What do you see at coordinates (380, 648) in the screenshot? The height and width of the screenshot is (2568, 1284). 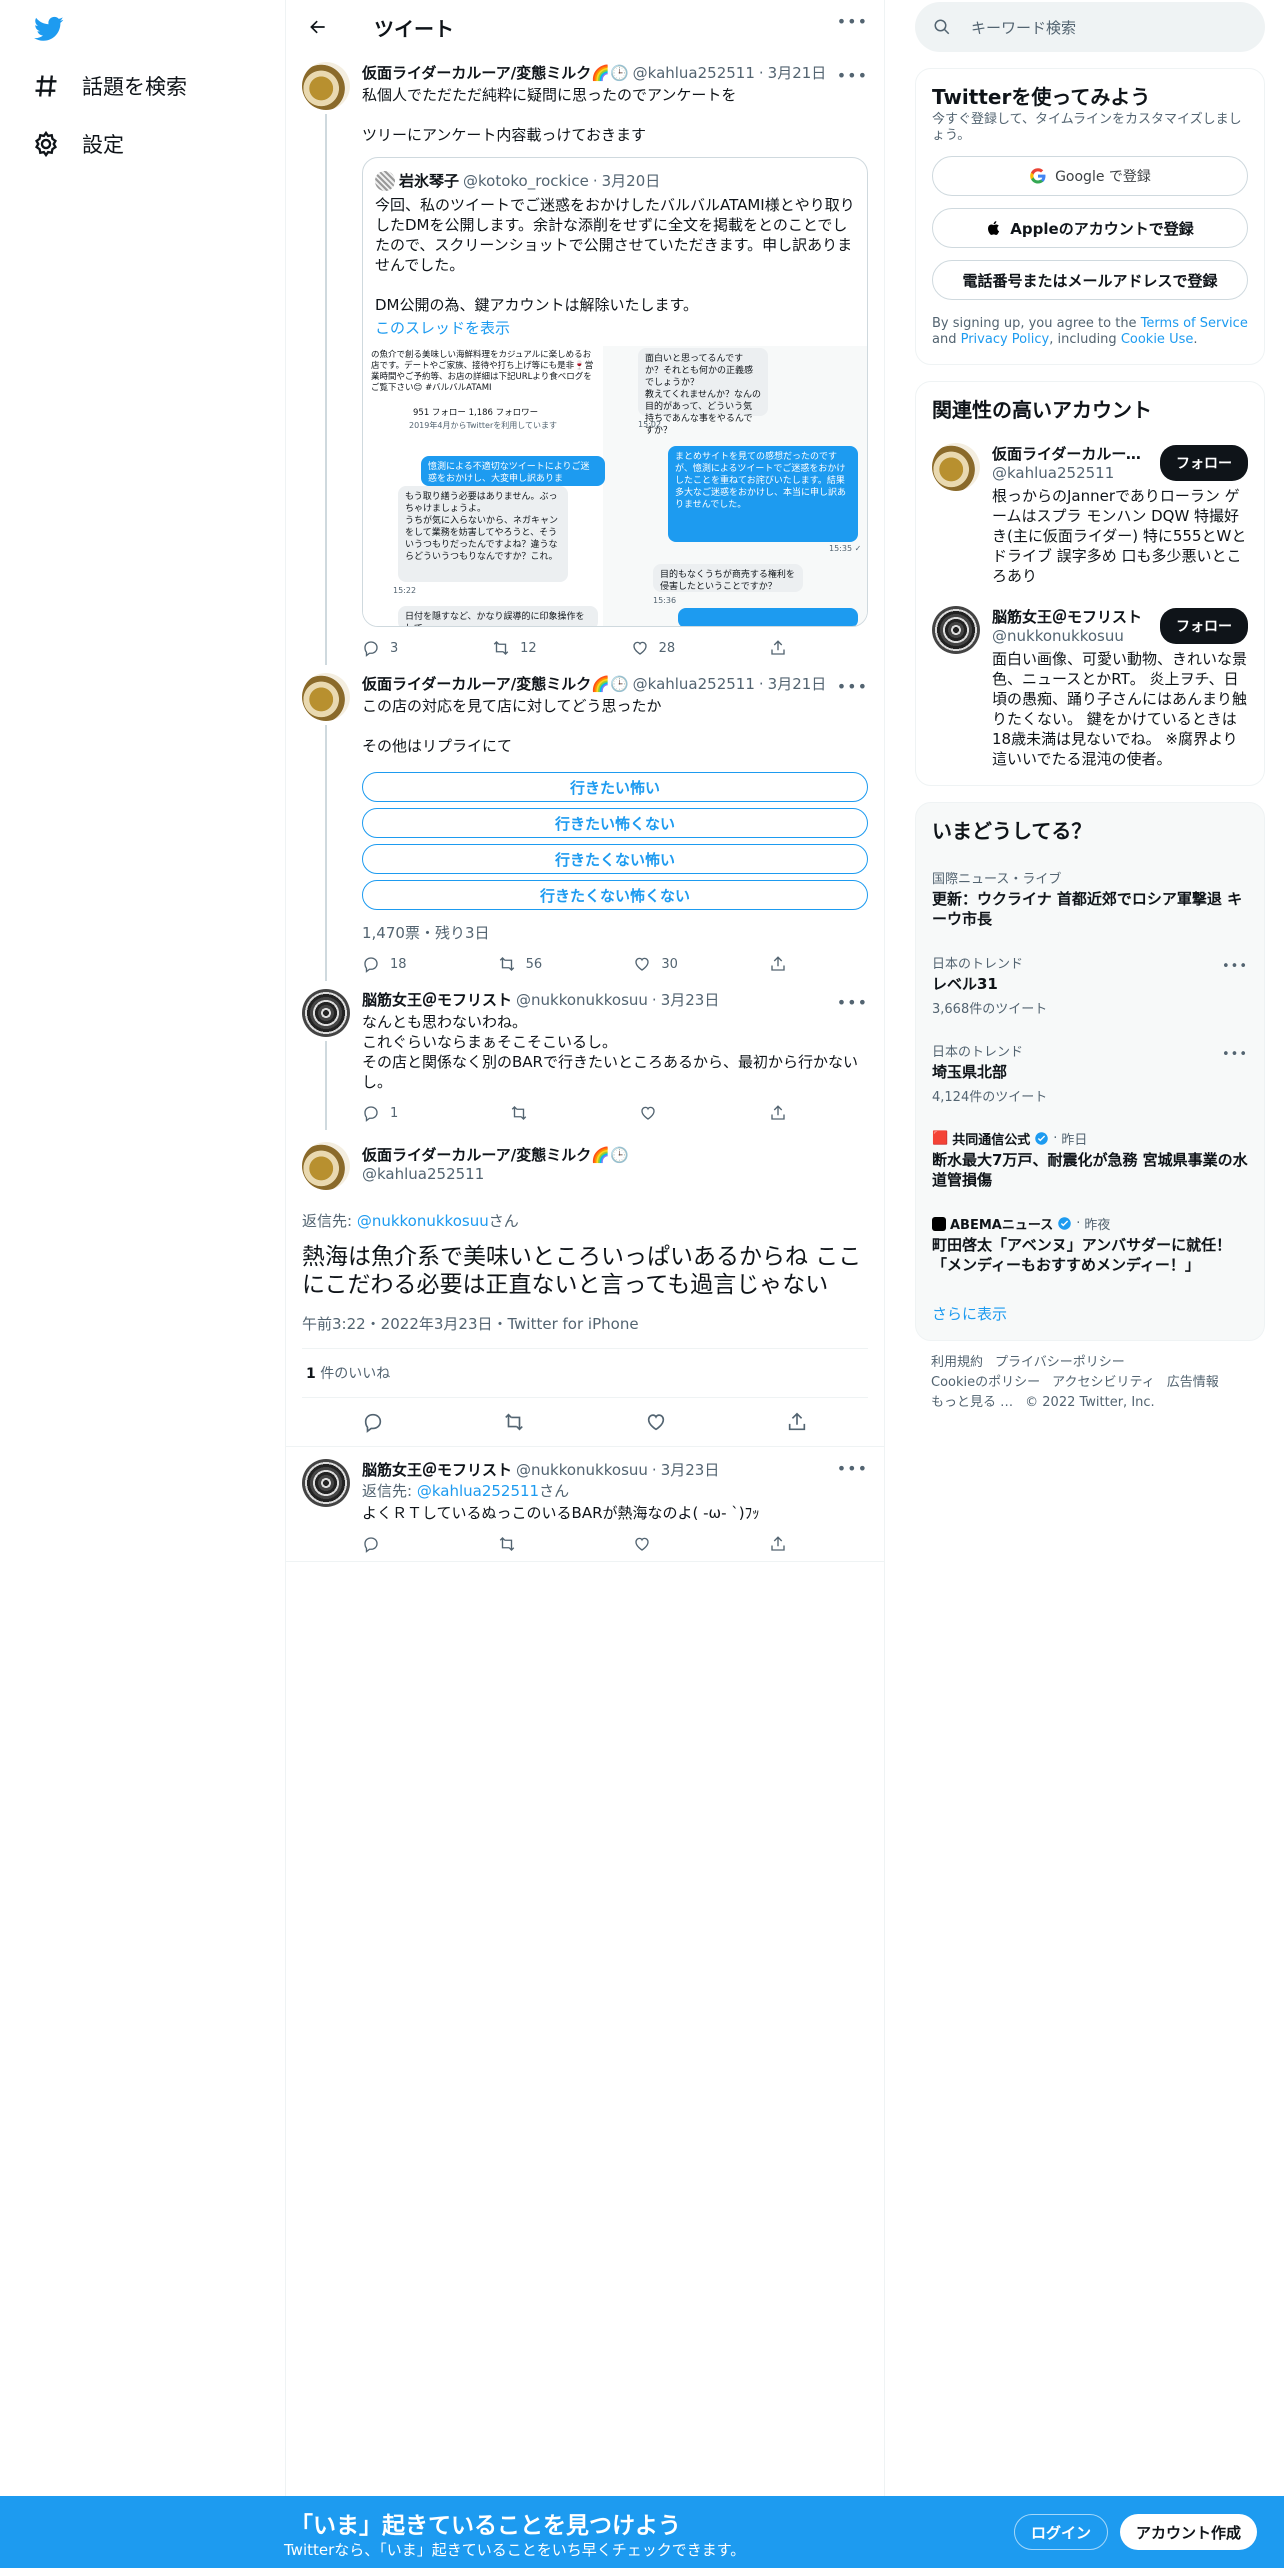 I see `reply-button: 3` at bounding box center [380, 648].